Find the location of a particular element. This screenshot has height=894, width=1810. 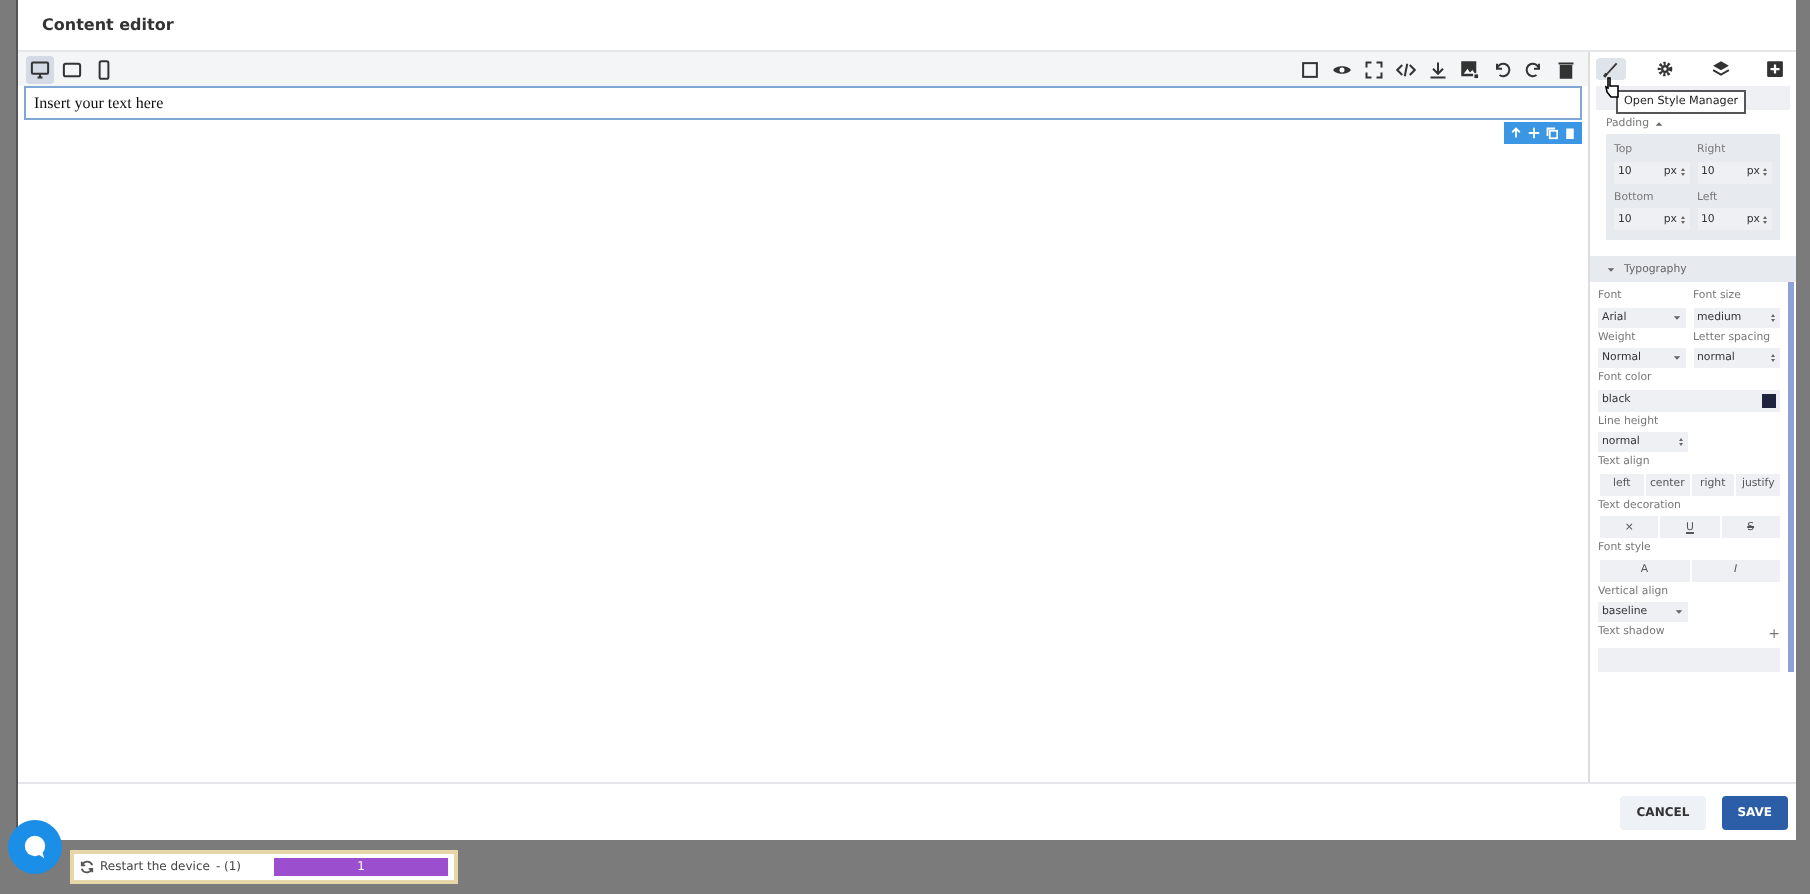

modal-title: Content editor is located at coordinates (108, 25).